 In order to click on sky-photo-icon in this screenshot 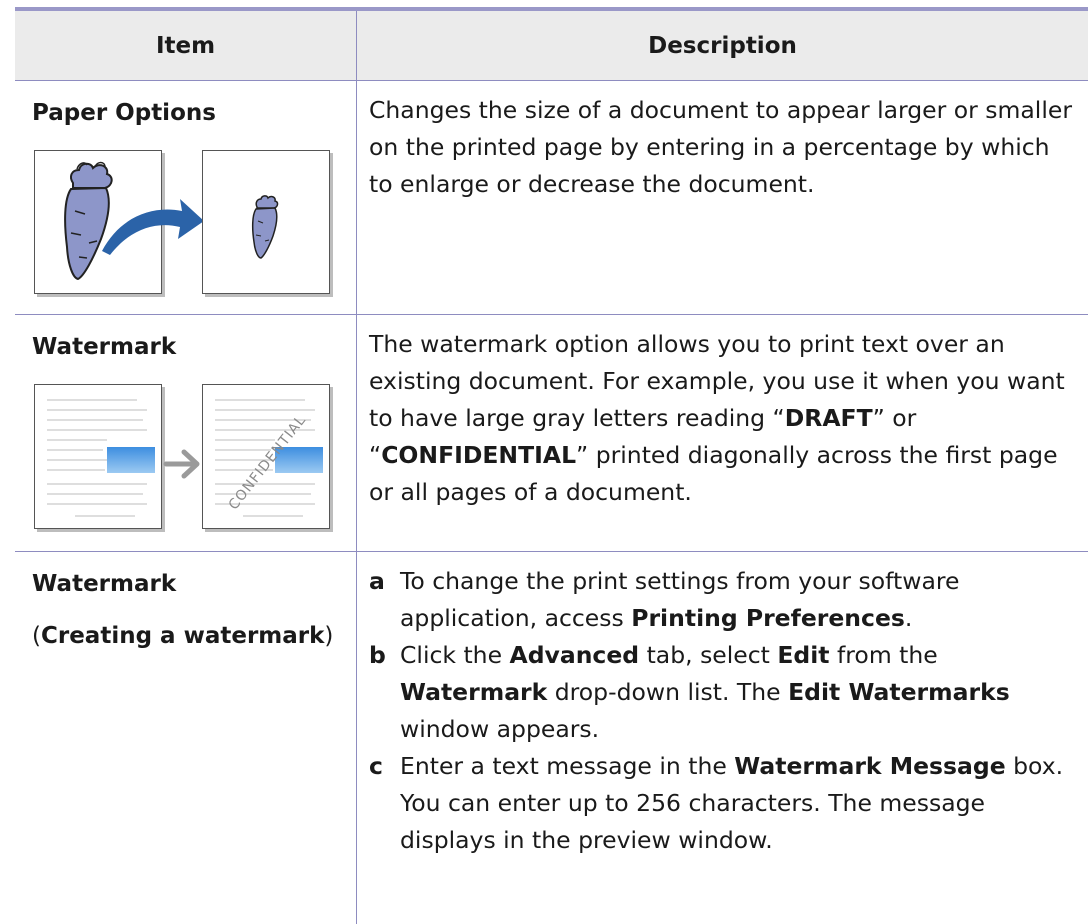, I will do `click(131, 460)`.